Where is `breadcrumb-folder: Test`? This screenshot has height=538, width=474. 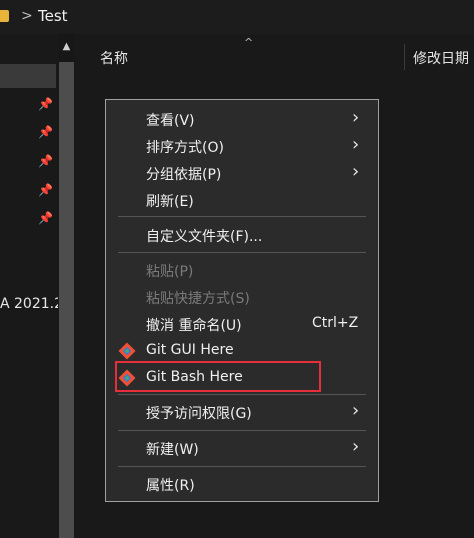 breadcrumb-folder: Test is located at coordinates (53, 16).